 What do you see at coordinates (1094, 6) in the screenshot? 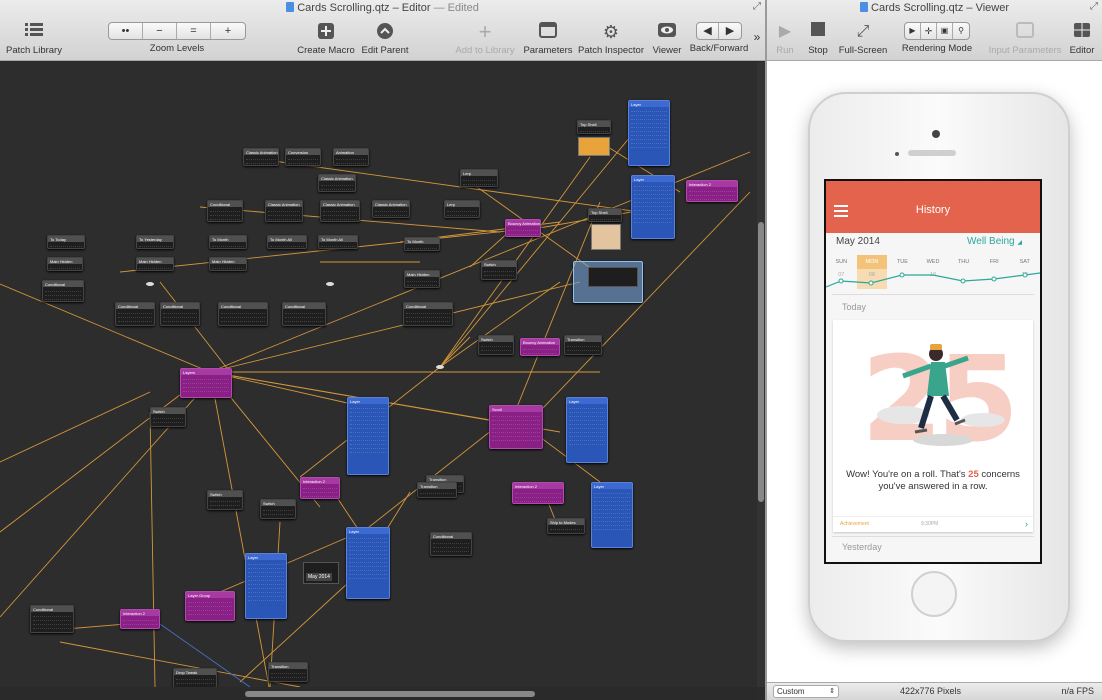
I see `window-close-icon: ⤢` at bounding box center [1094, 6].